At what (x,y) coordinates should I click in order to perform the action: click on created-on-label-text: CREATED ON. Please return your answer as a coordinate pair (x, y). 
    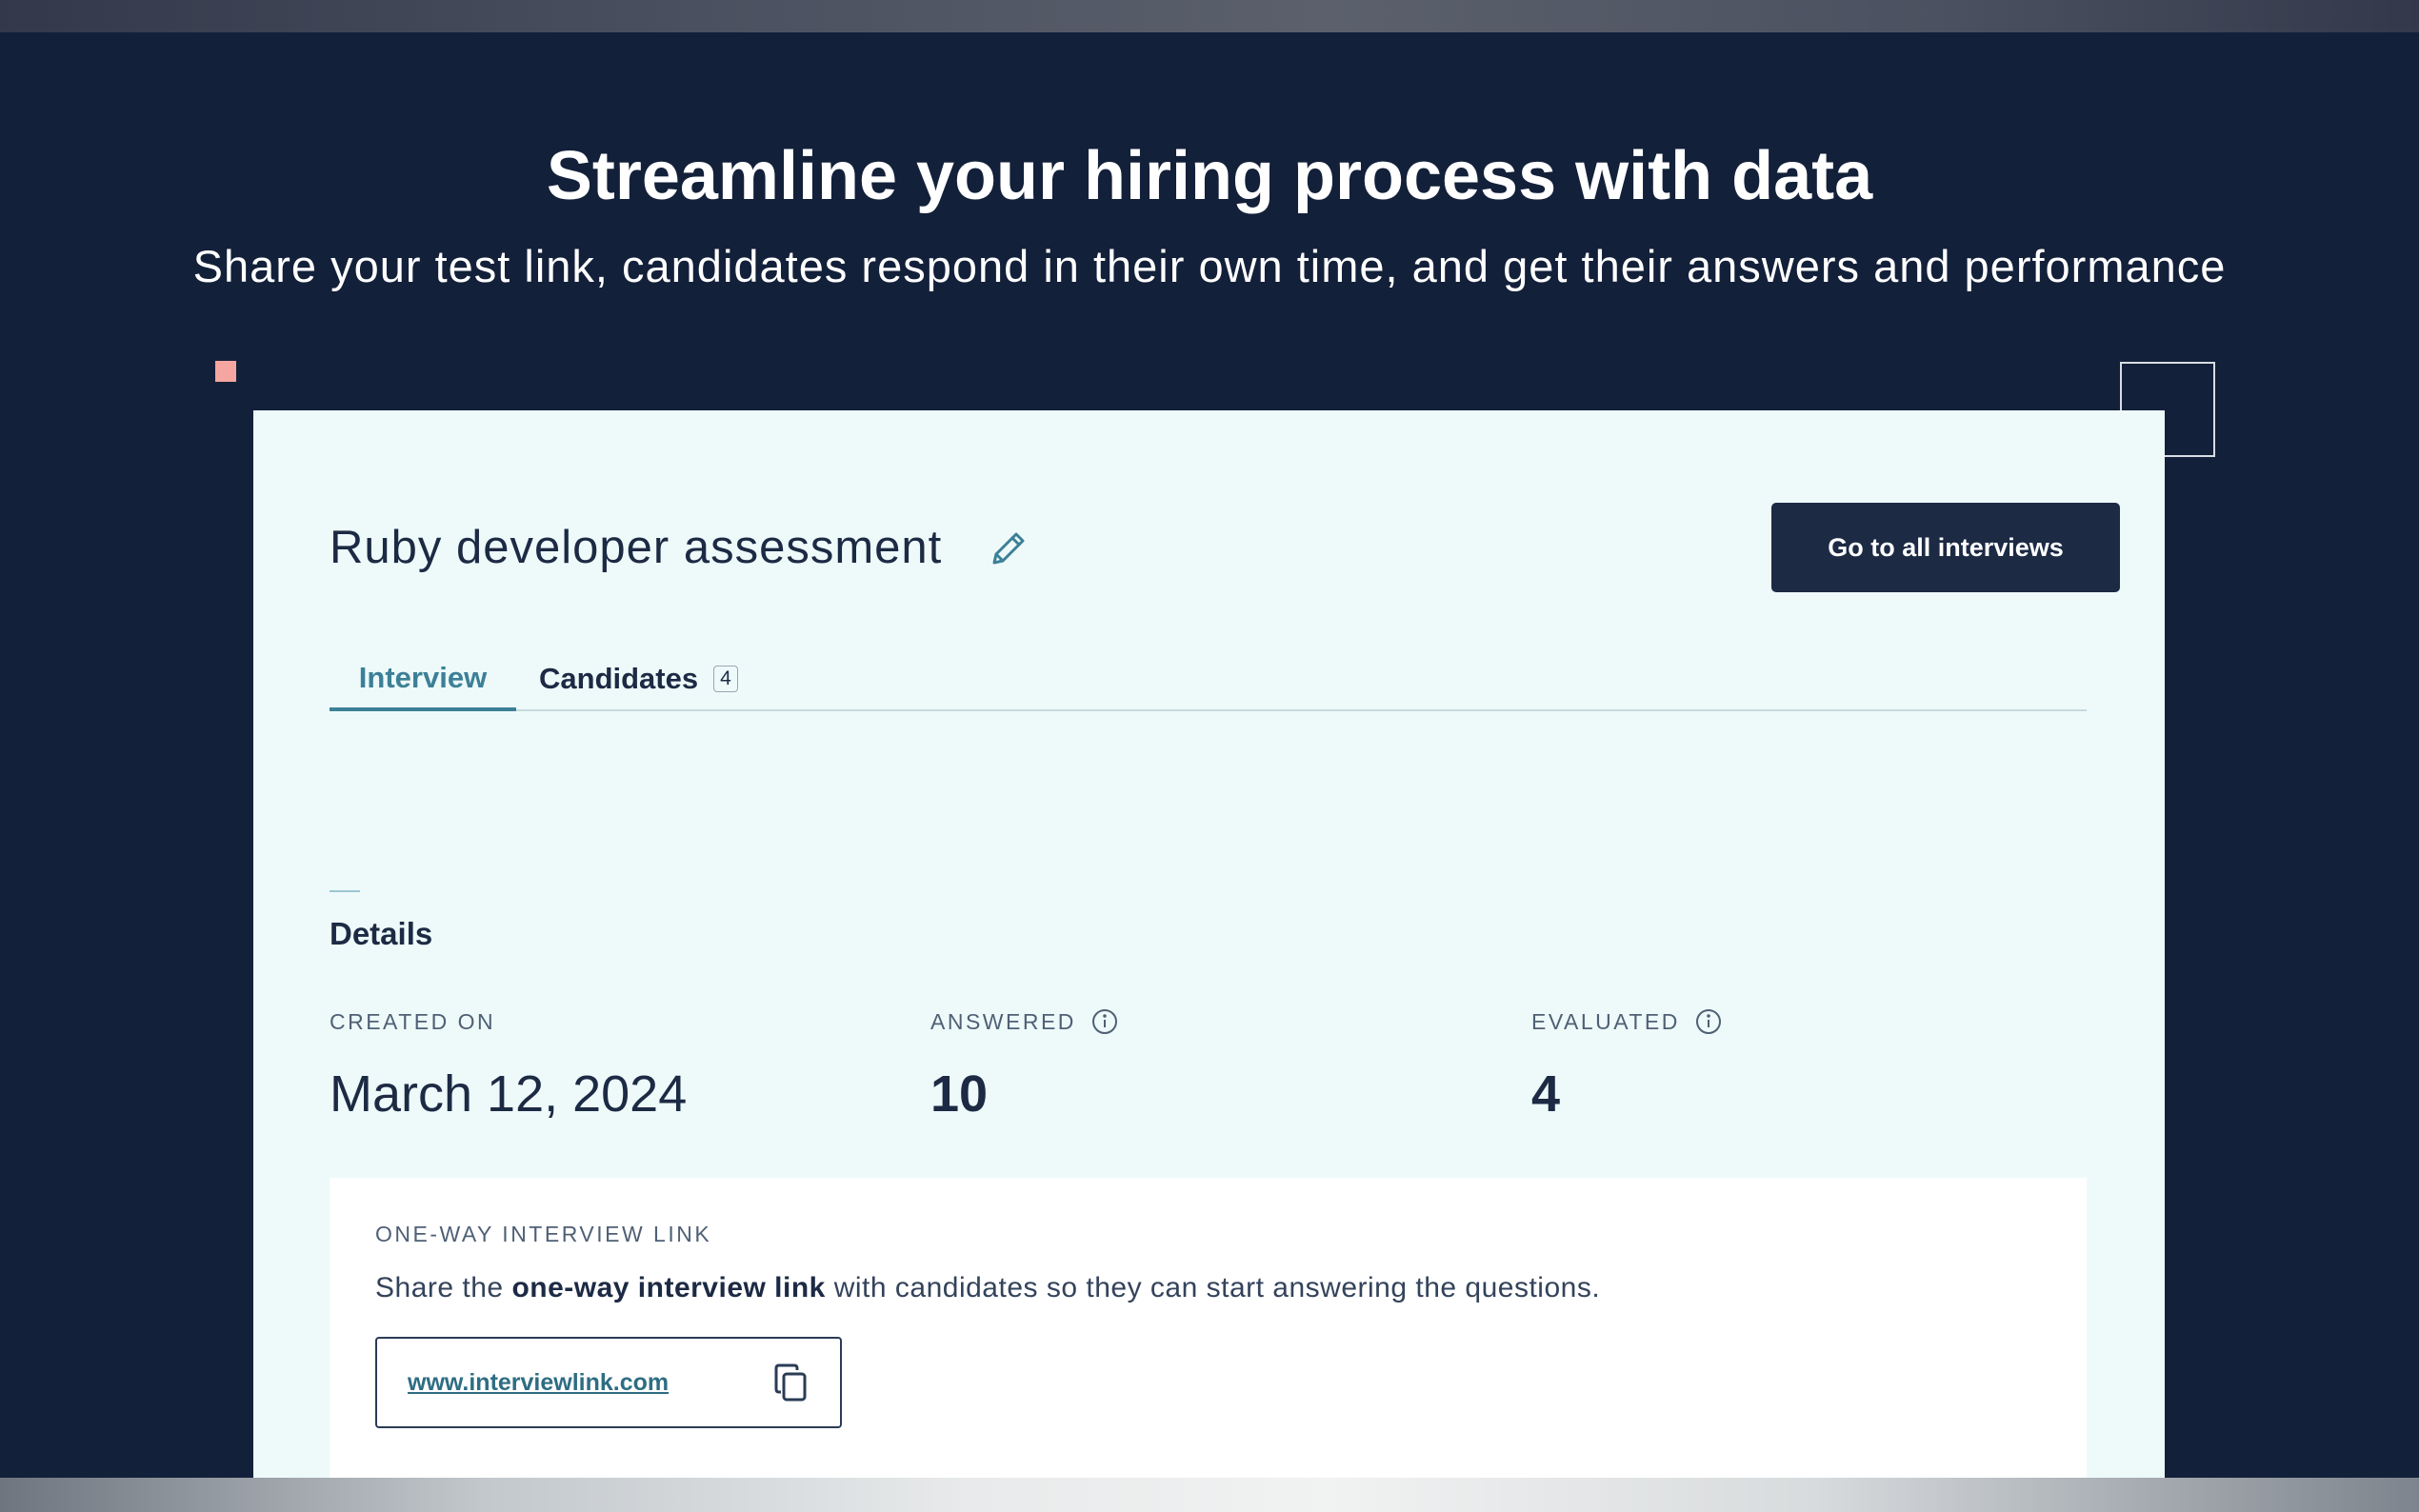
    Looking at the image, I should click on (413, 1021).